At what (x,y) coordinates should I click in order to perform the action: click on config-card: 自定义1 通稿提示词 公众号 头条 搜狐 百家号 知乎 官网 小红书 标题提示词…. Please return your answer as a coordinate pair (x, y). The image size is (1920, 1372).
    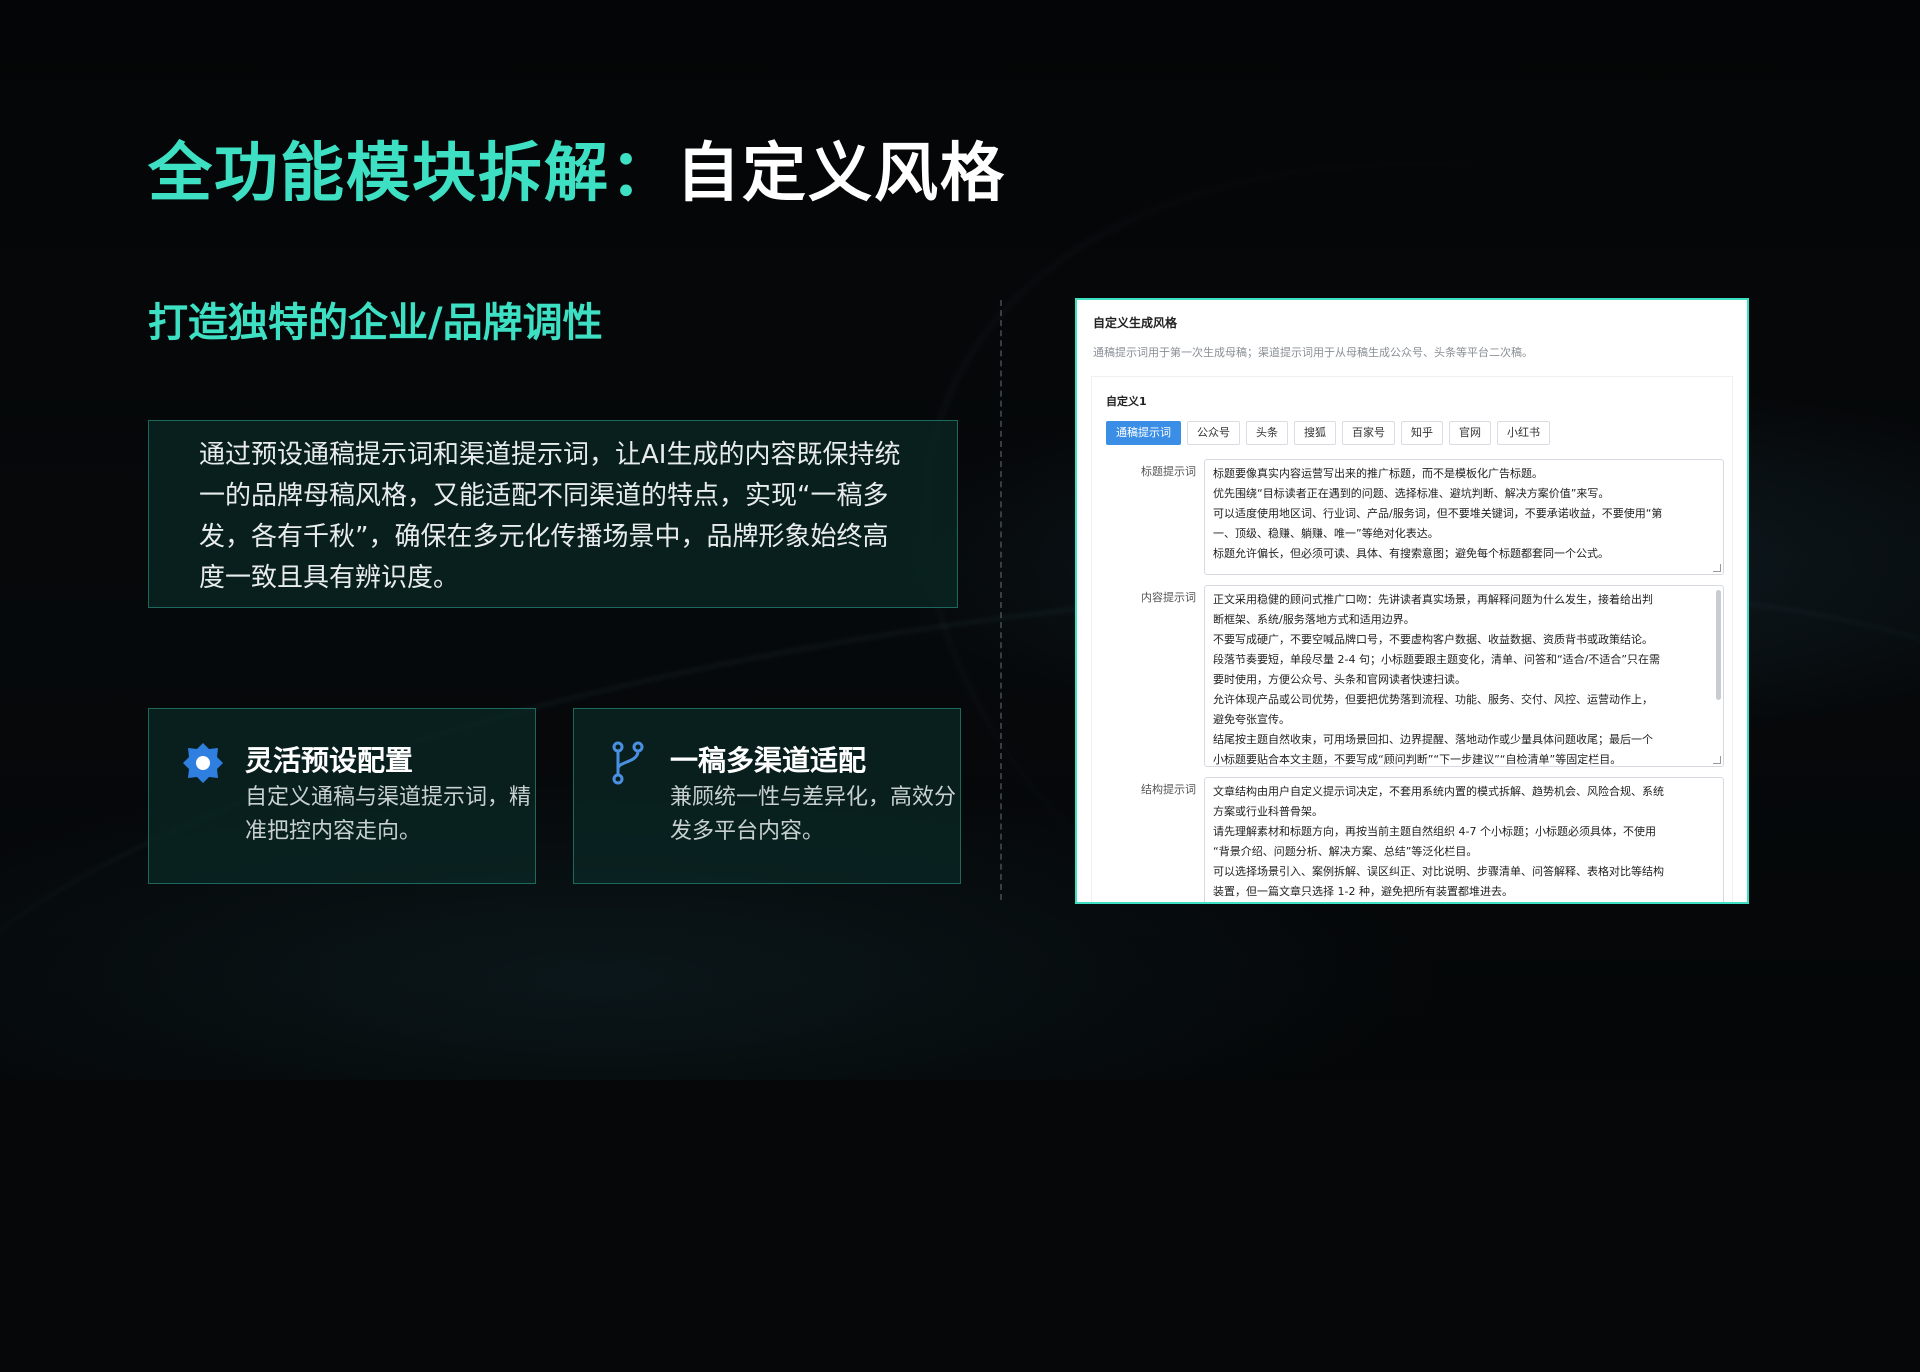
    Looking at the image, I should click on (1412, 639).